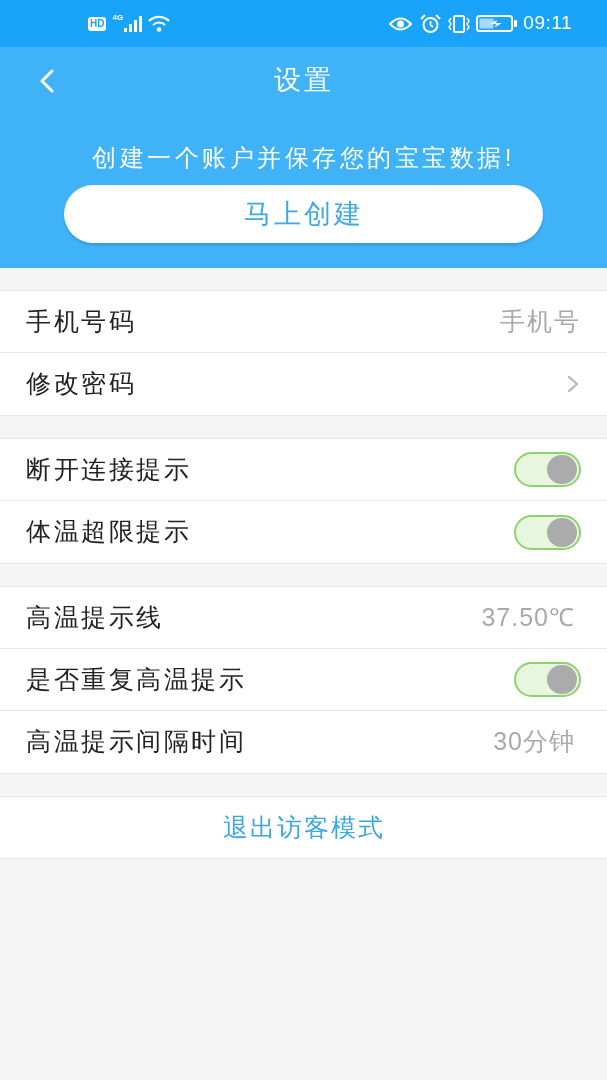  What do you see at coordinates (108, 469) in the screenshot?
I see `setting-label: 断开连接提示` at bounding box center [108, 469].